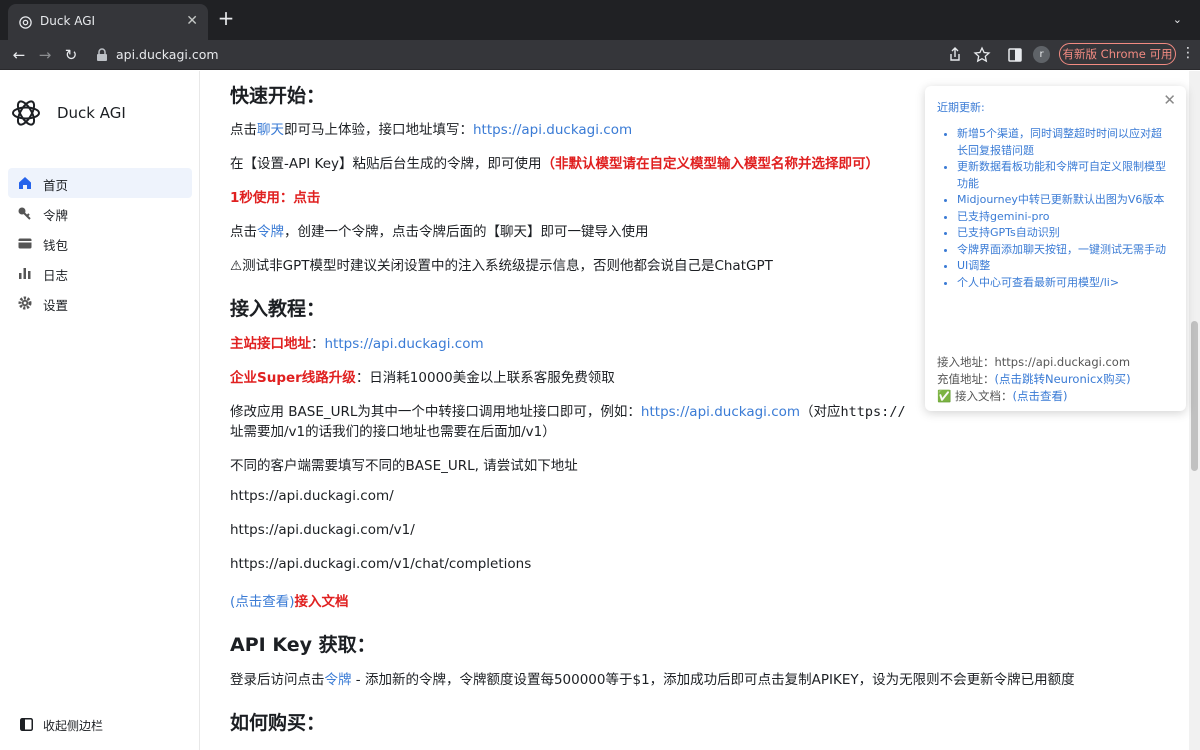  Describe the element at coordinates (73, 726) in the screenshot. I see `collapse-sidebar-label: 收起侧边栏` at that location.